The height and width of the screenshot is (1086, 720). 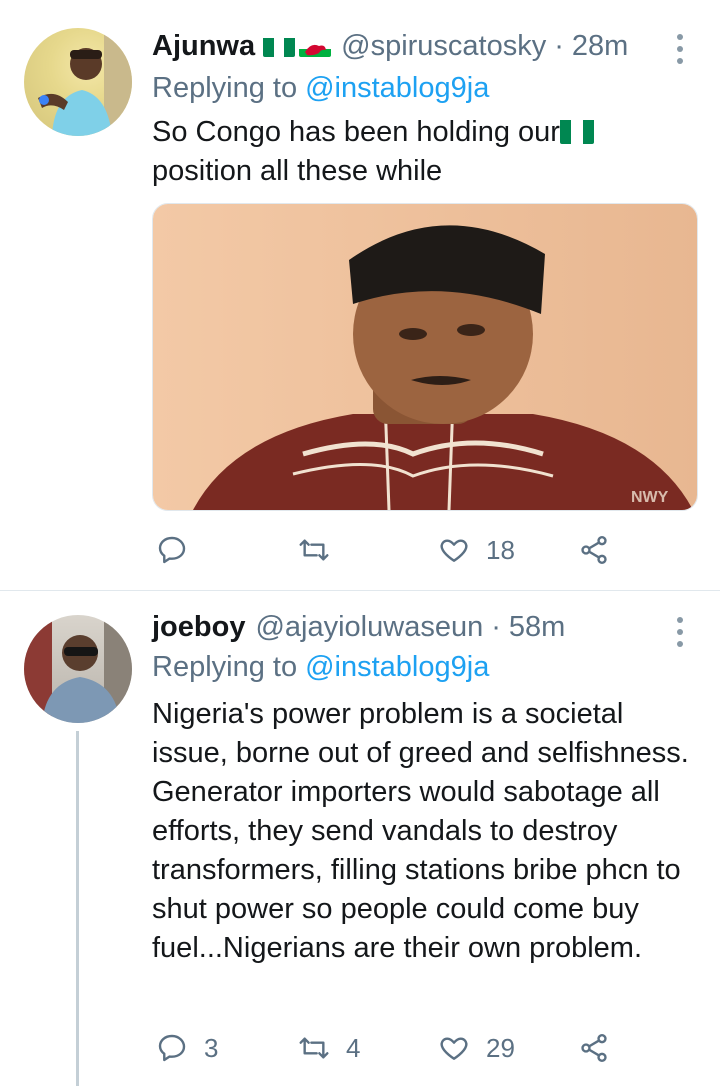 What do you see at coordinates (315, 46) in the screenshot?
I see `wales-flag-icon` at bounding box center [315, 46].